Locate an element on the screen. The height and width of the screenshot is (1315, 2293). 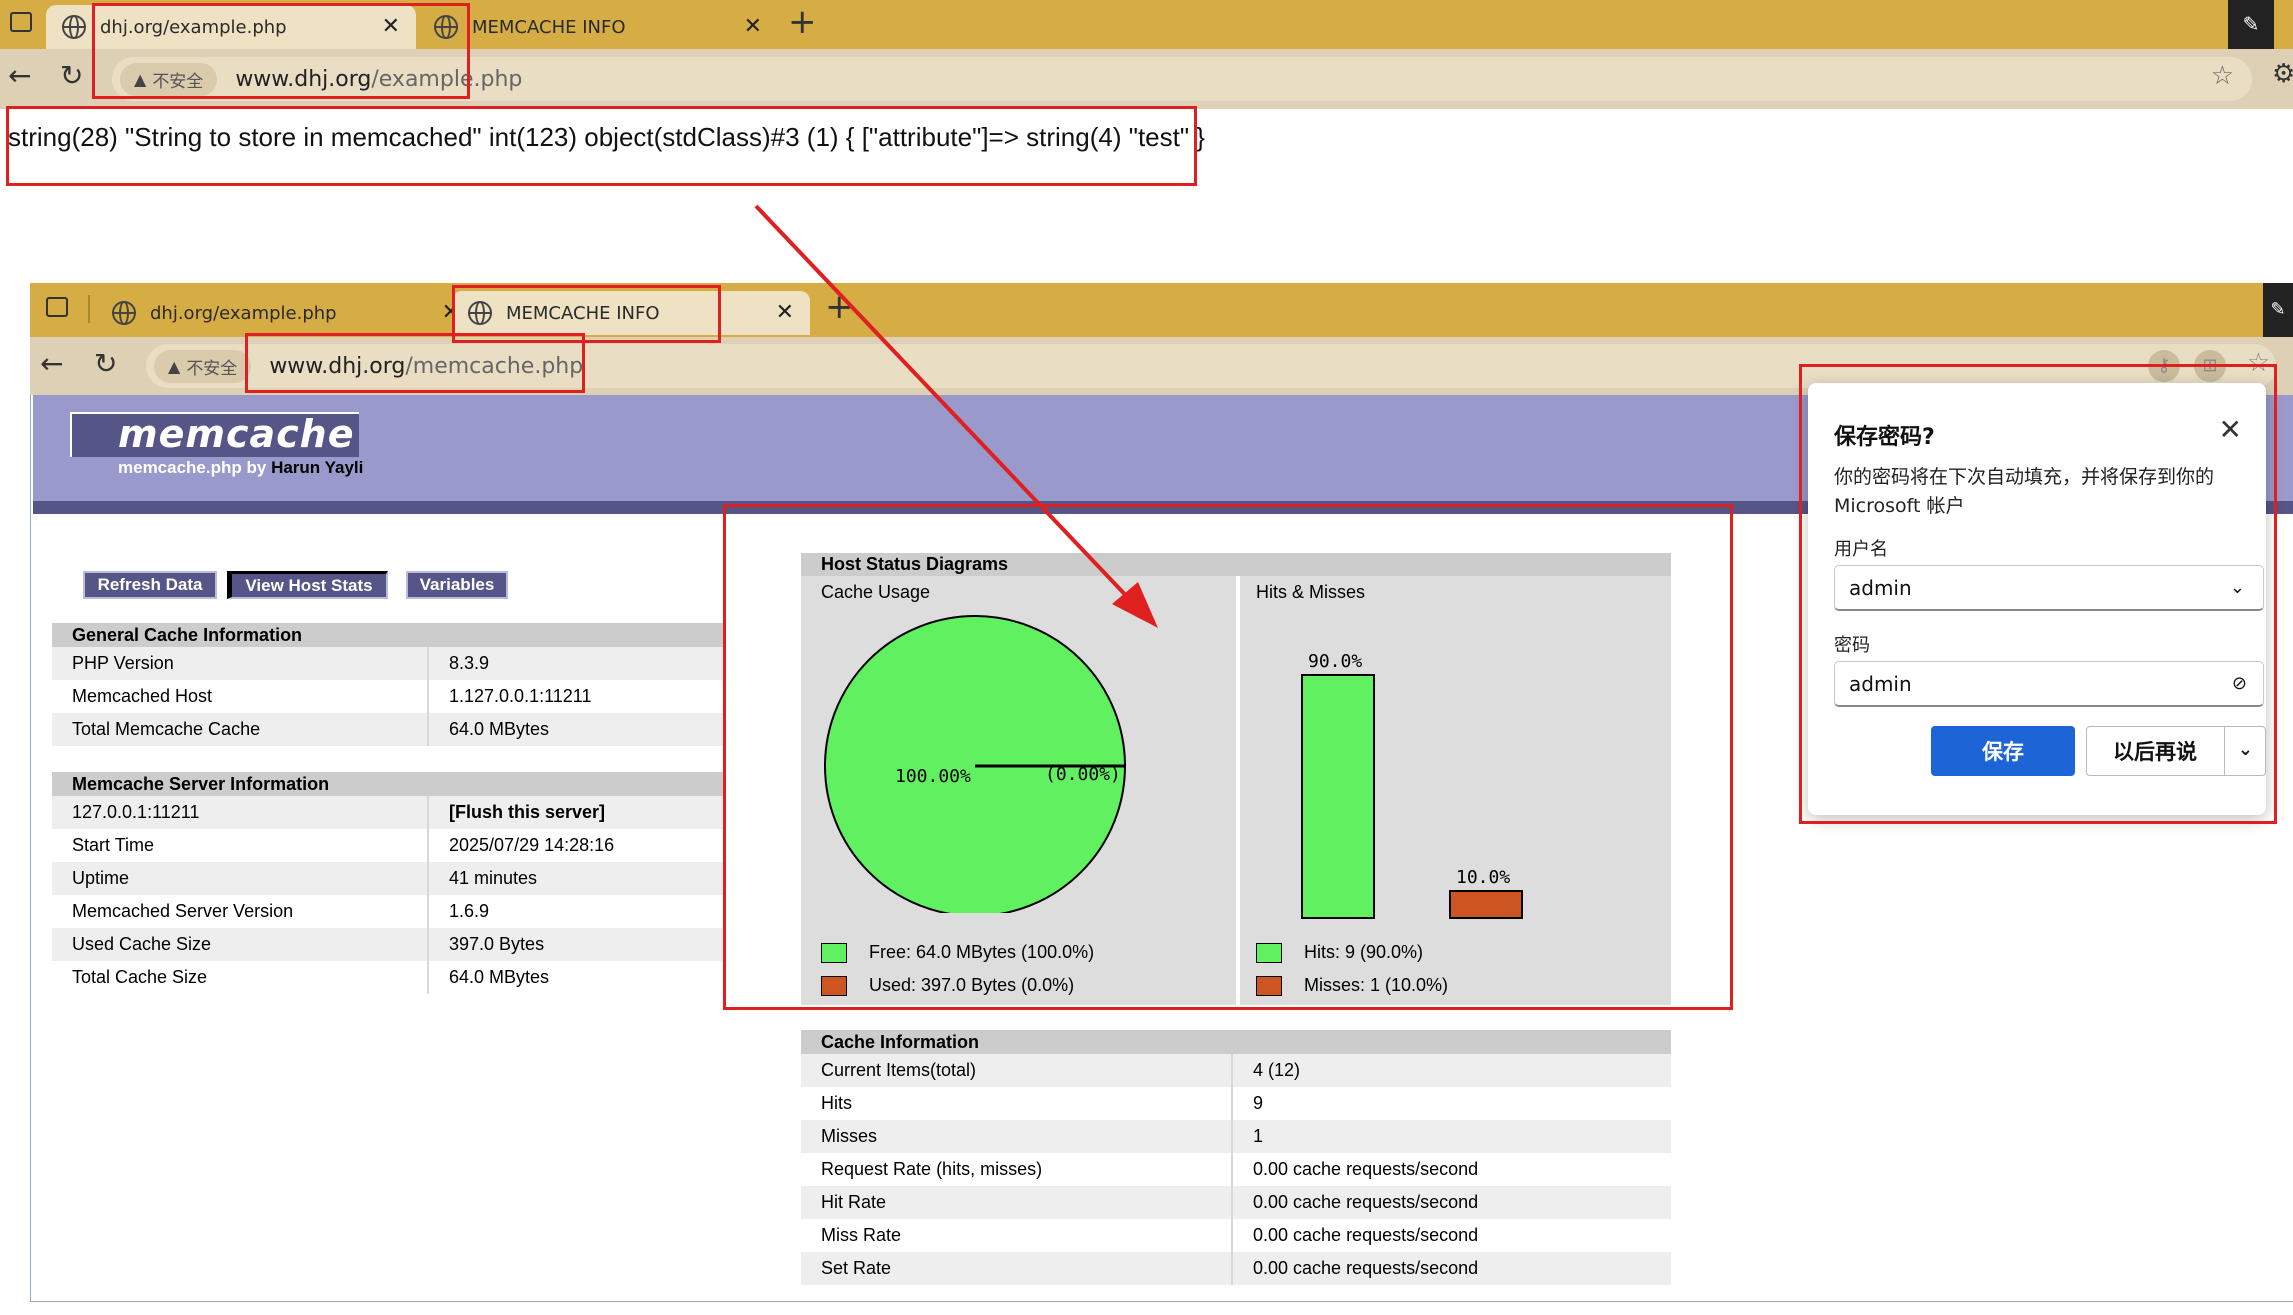
table-title: General Cache Information is located at coordinates (388, 635).